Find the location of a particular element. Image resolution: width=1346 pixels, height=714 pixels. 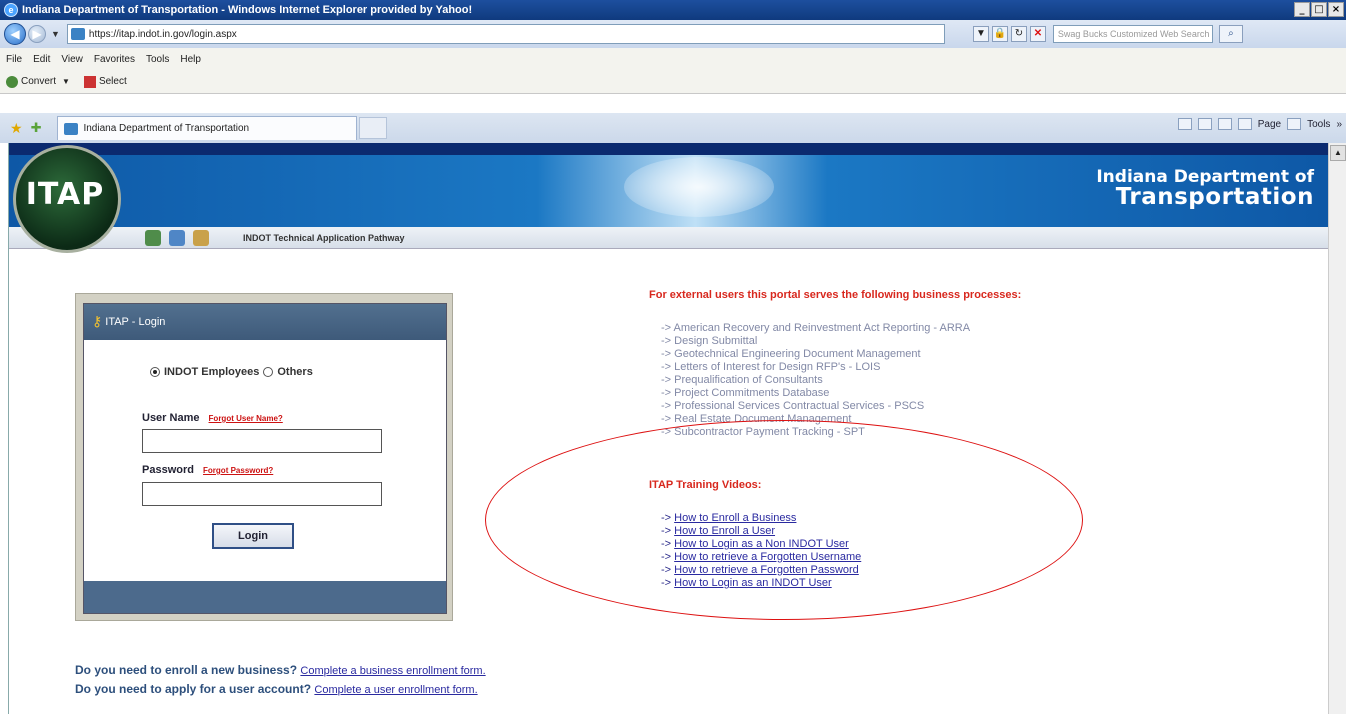

password-label: Password is located at coordinates (168, 470).